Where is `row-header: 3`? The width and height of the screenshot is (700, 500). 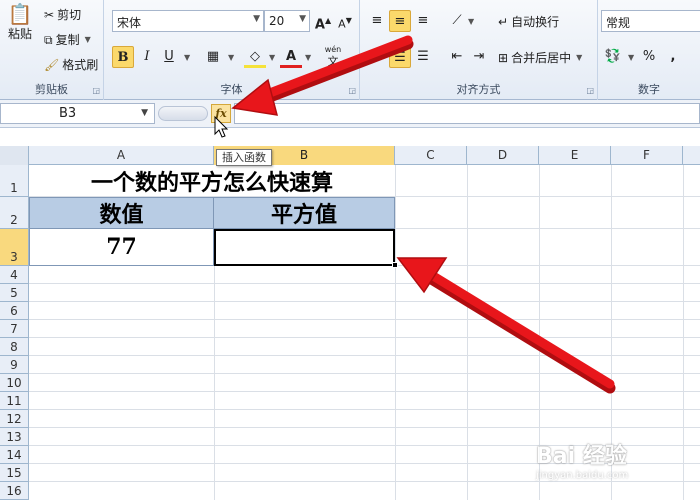 row-header: 3 is located at coordinates (14, 247).